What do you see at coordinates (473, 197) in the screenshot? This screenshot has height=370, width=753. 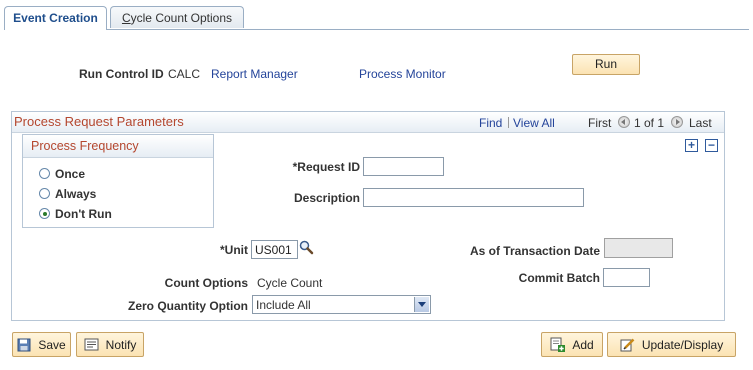 I see `description-input` at bounding box center [473, 197].